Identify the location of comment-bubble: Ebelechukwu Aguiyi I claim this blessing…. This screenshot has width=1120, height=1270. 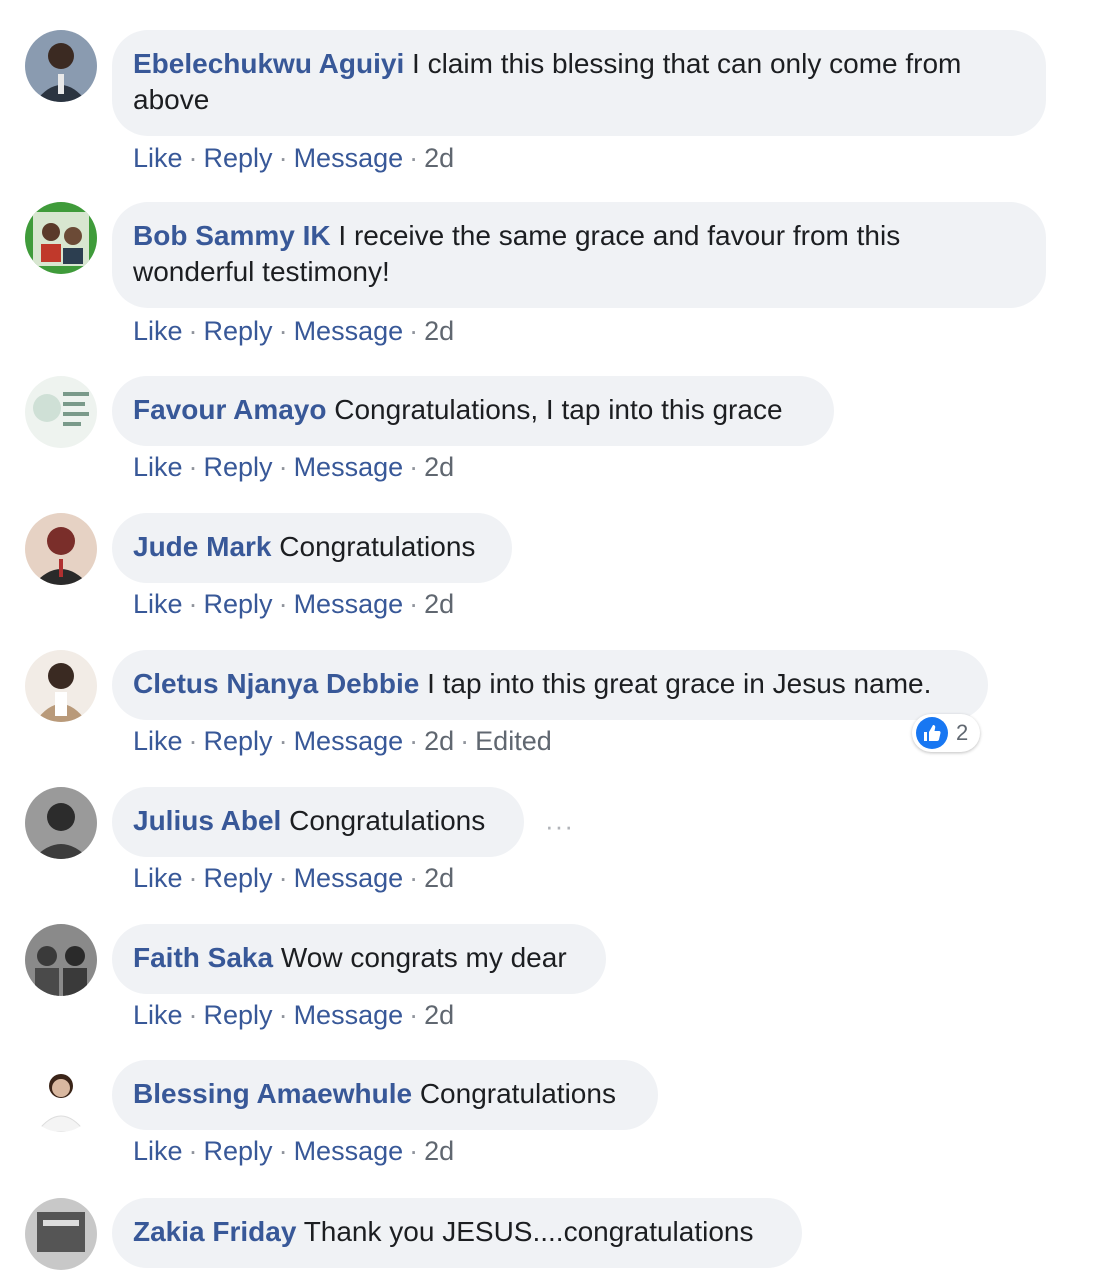
(579, 83).